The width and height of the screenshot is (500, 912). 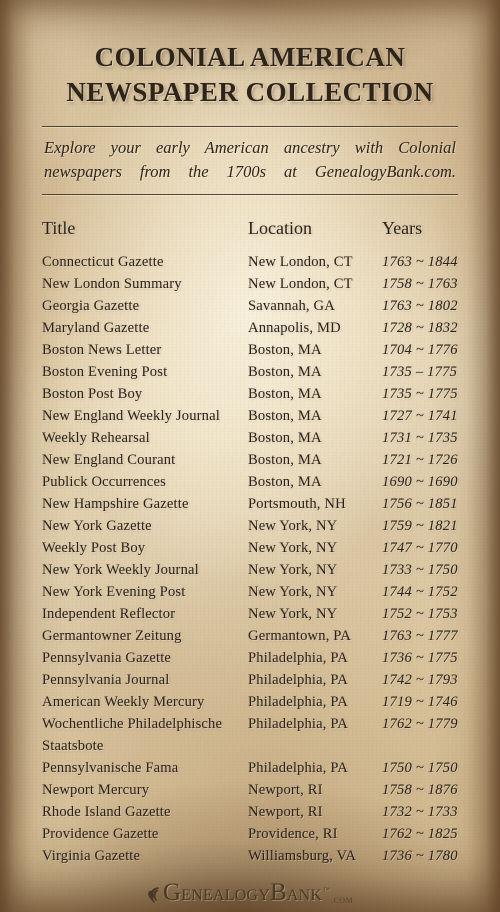 I want to click on cell-title: Germantowner Zeitung, so click(x=112, y=635).